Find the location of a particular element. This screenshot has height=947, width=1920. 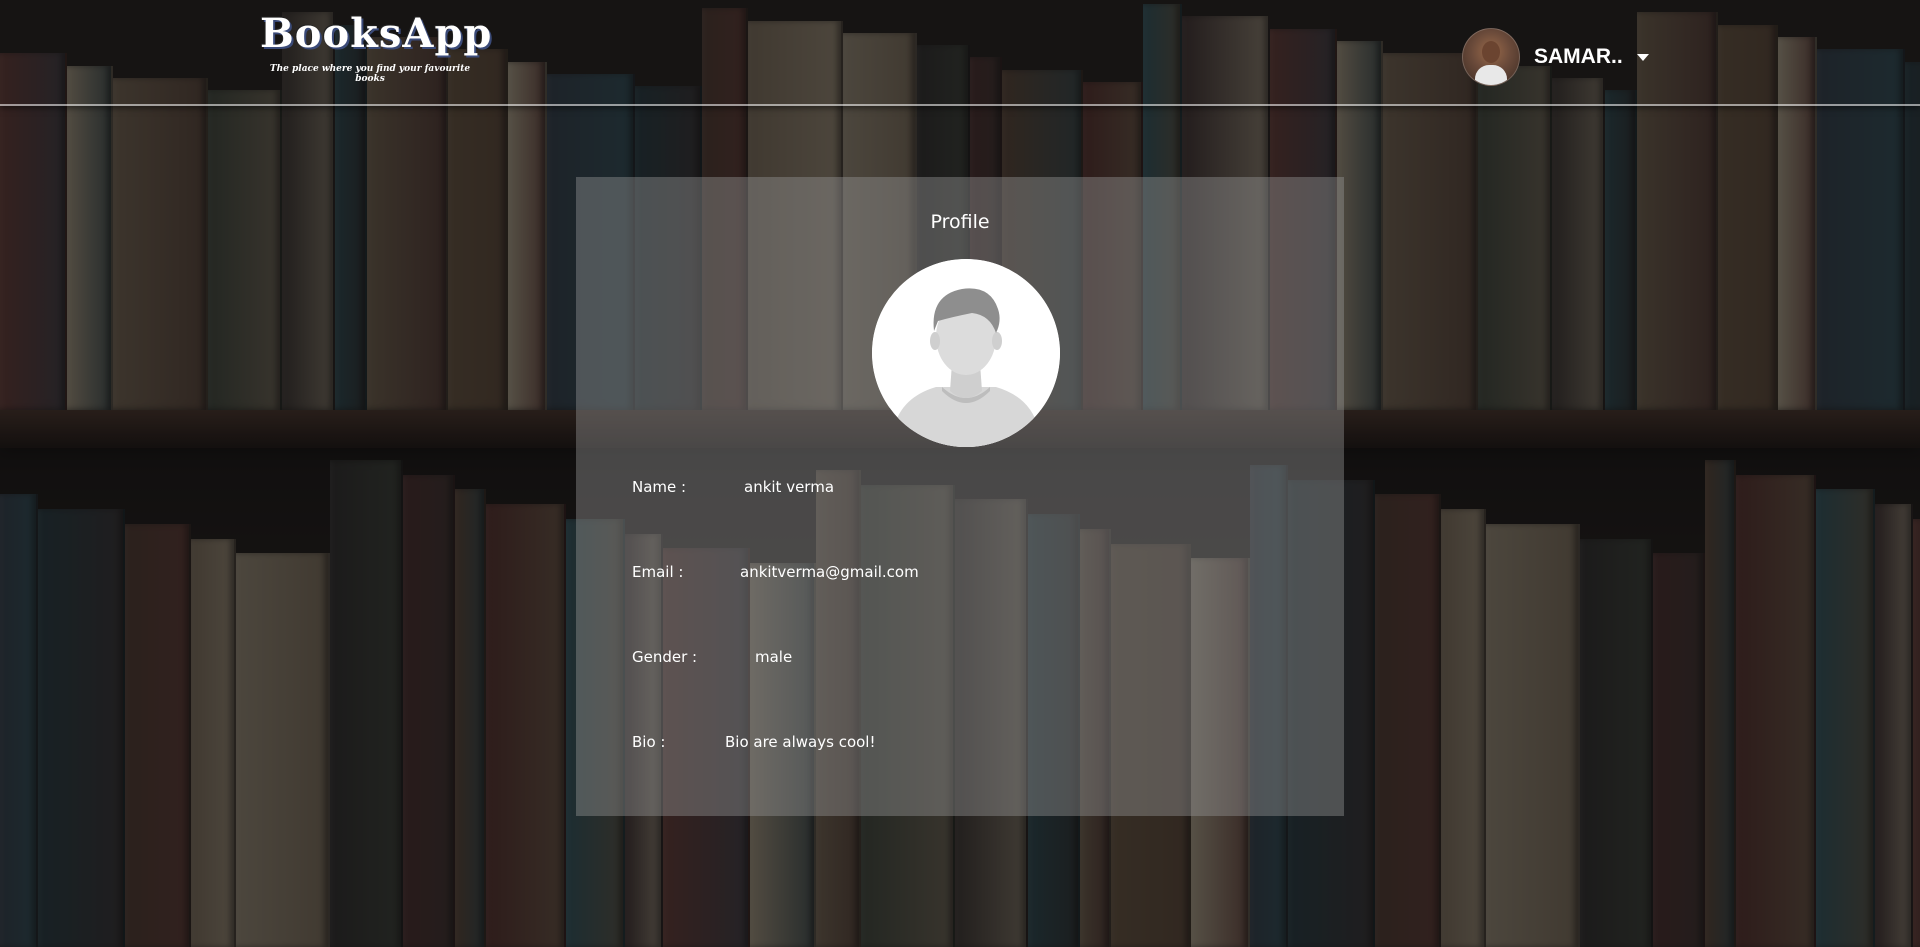

user-avatar-shirt is located at coordinates (1491, 75).